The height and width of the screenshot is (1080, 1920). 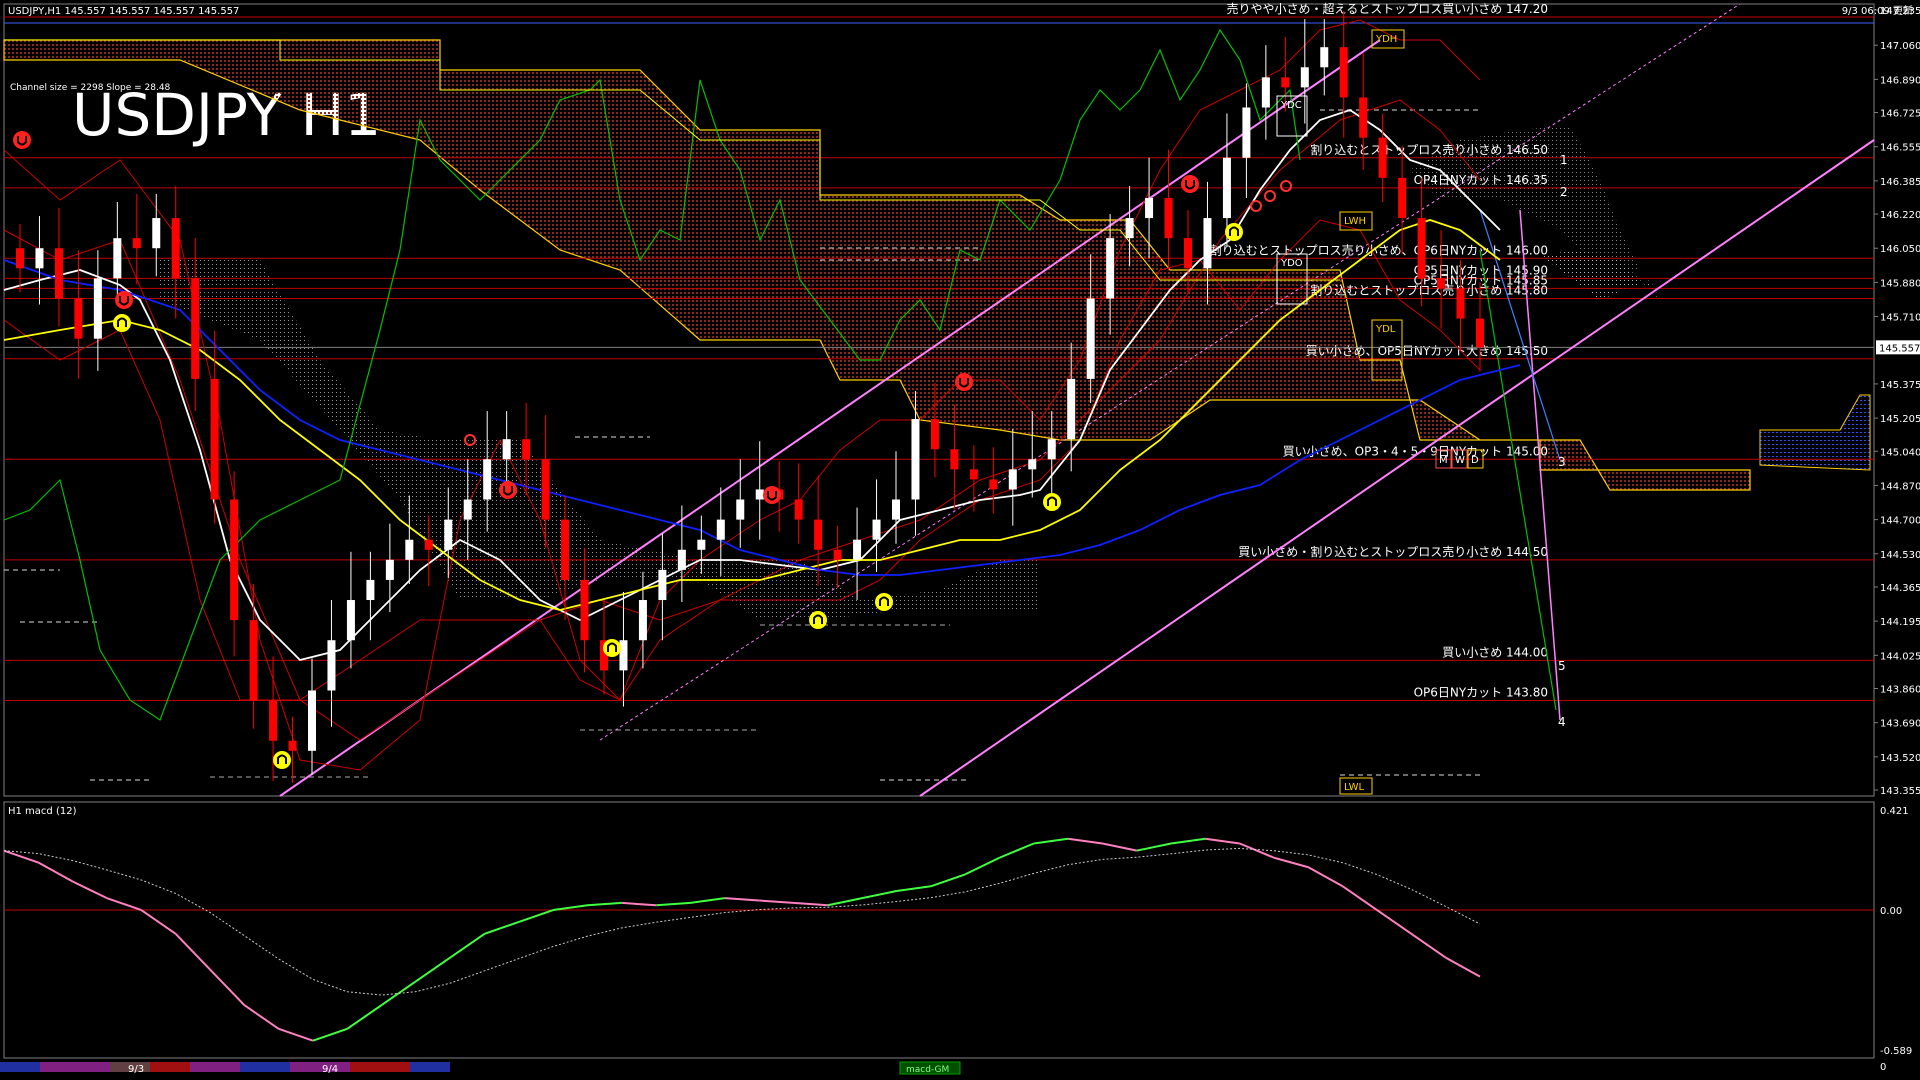 I want to click on price-tick-label: 144.530, so click(x=1900, y=555).